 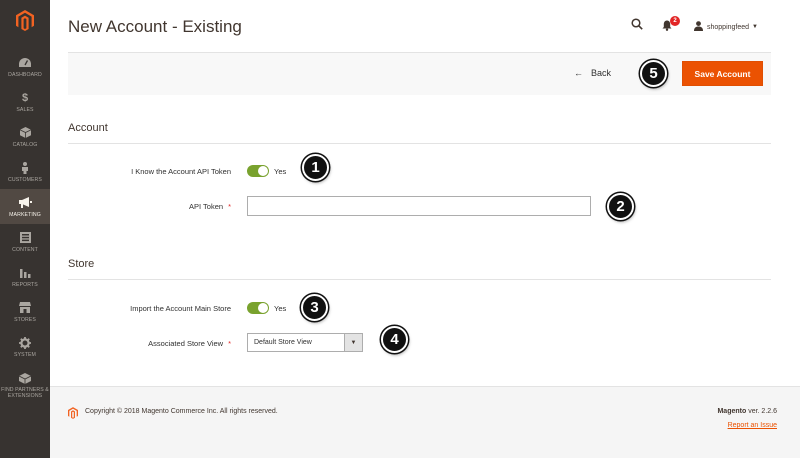 I want to click on gear-icon, so click(x=25, y=343).